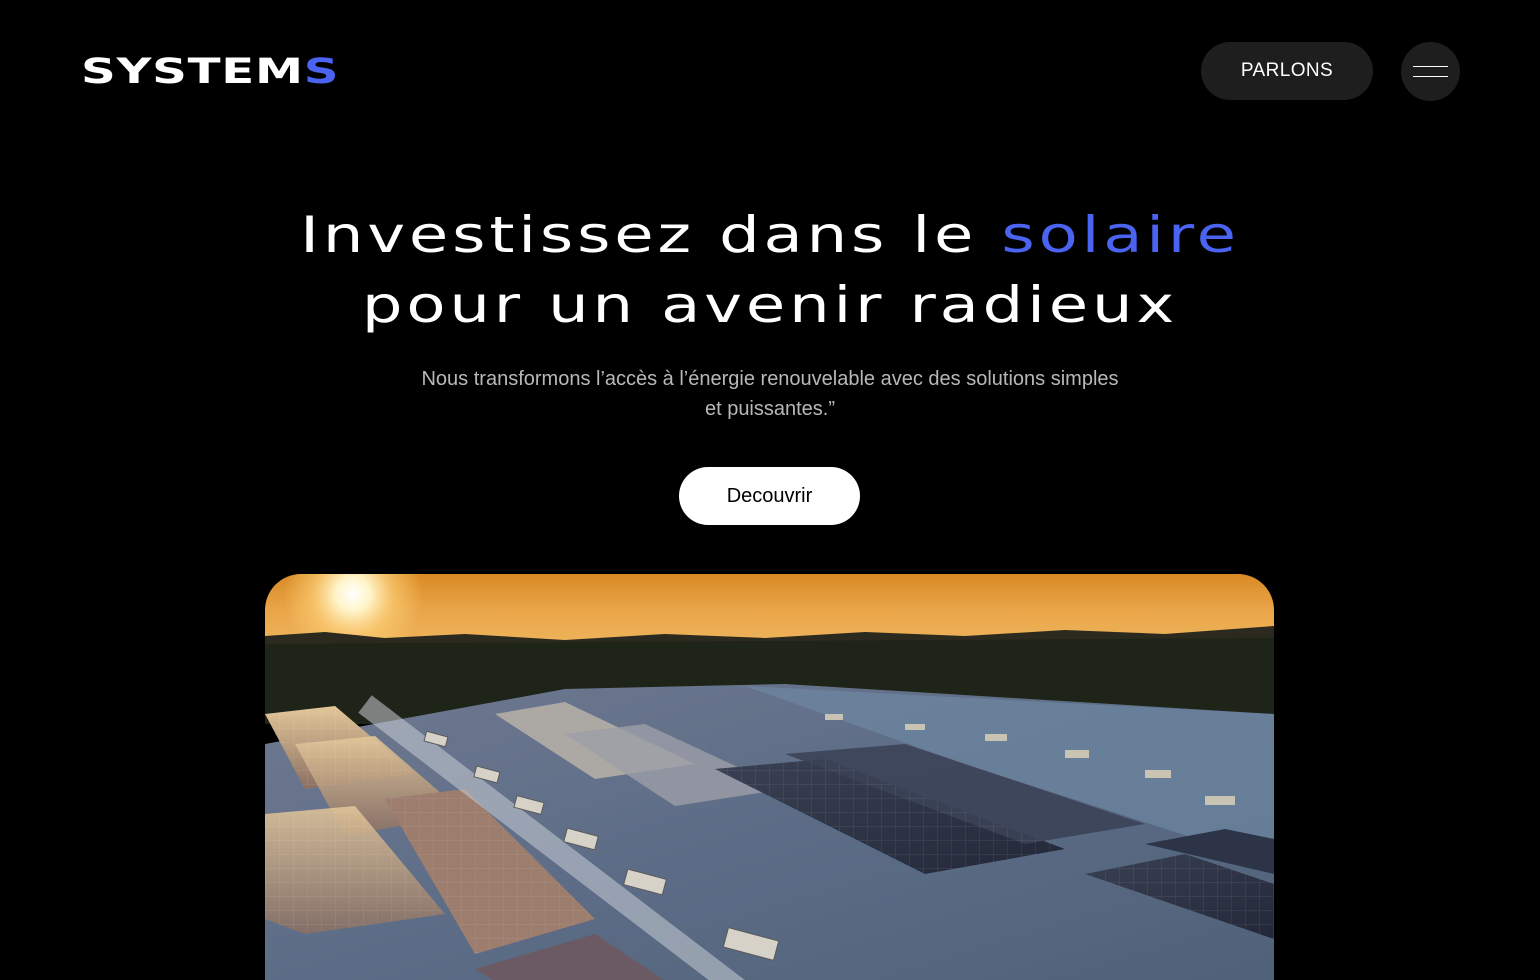 The image size is (1540, 980). I want to click on logo: SYSTEMS, so click(210, 72).